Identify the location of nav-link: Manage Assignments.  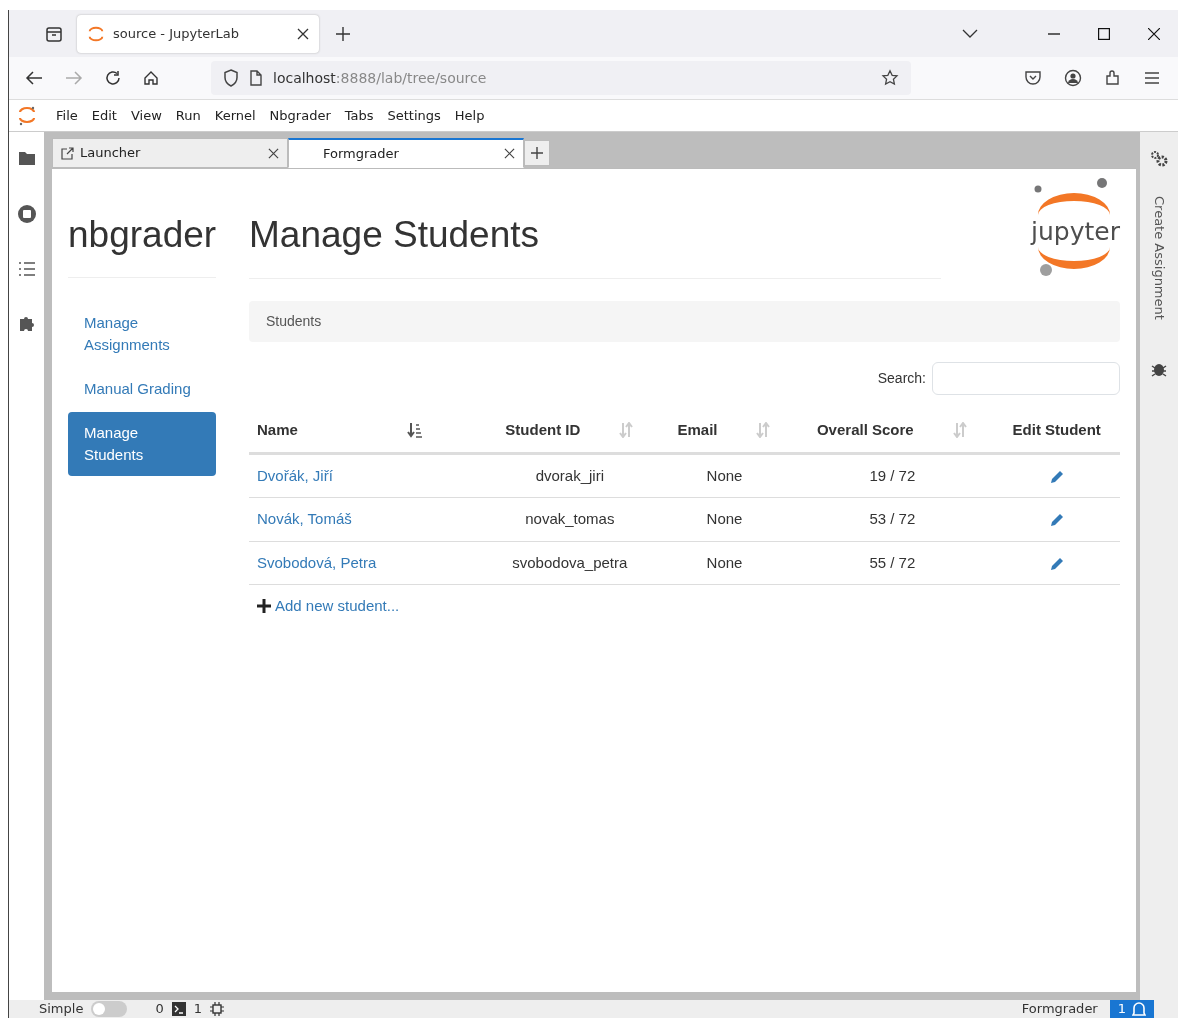
(142, 334).